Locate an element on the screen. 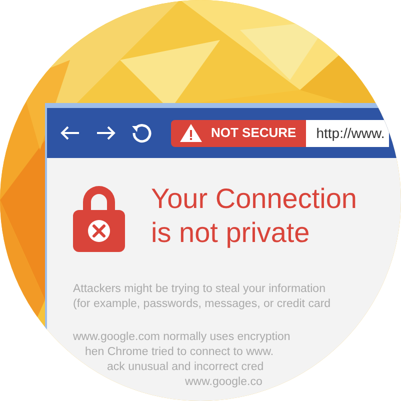  body-text-line: ack unusual and incorrect cred is located at coordinates (186, 367).